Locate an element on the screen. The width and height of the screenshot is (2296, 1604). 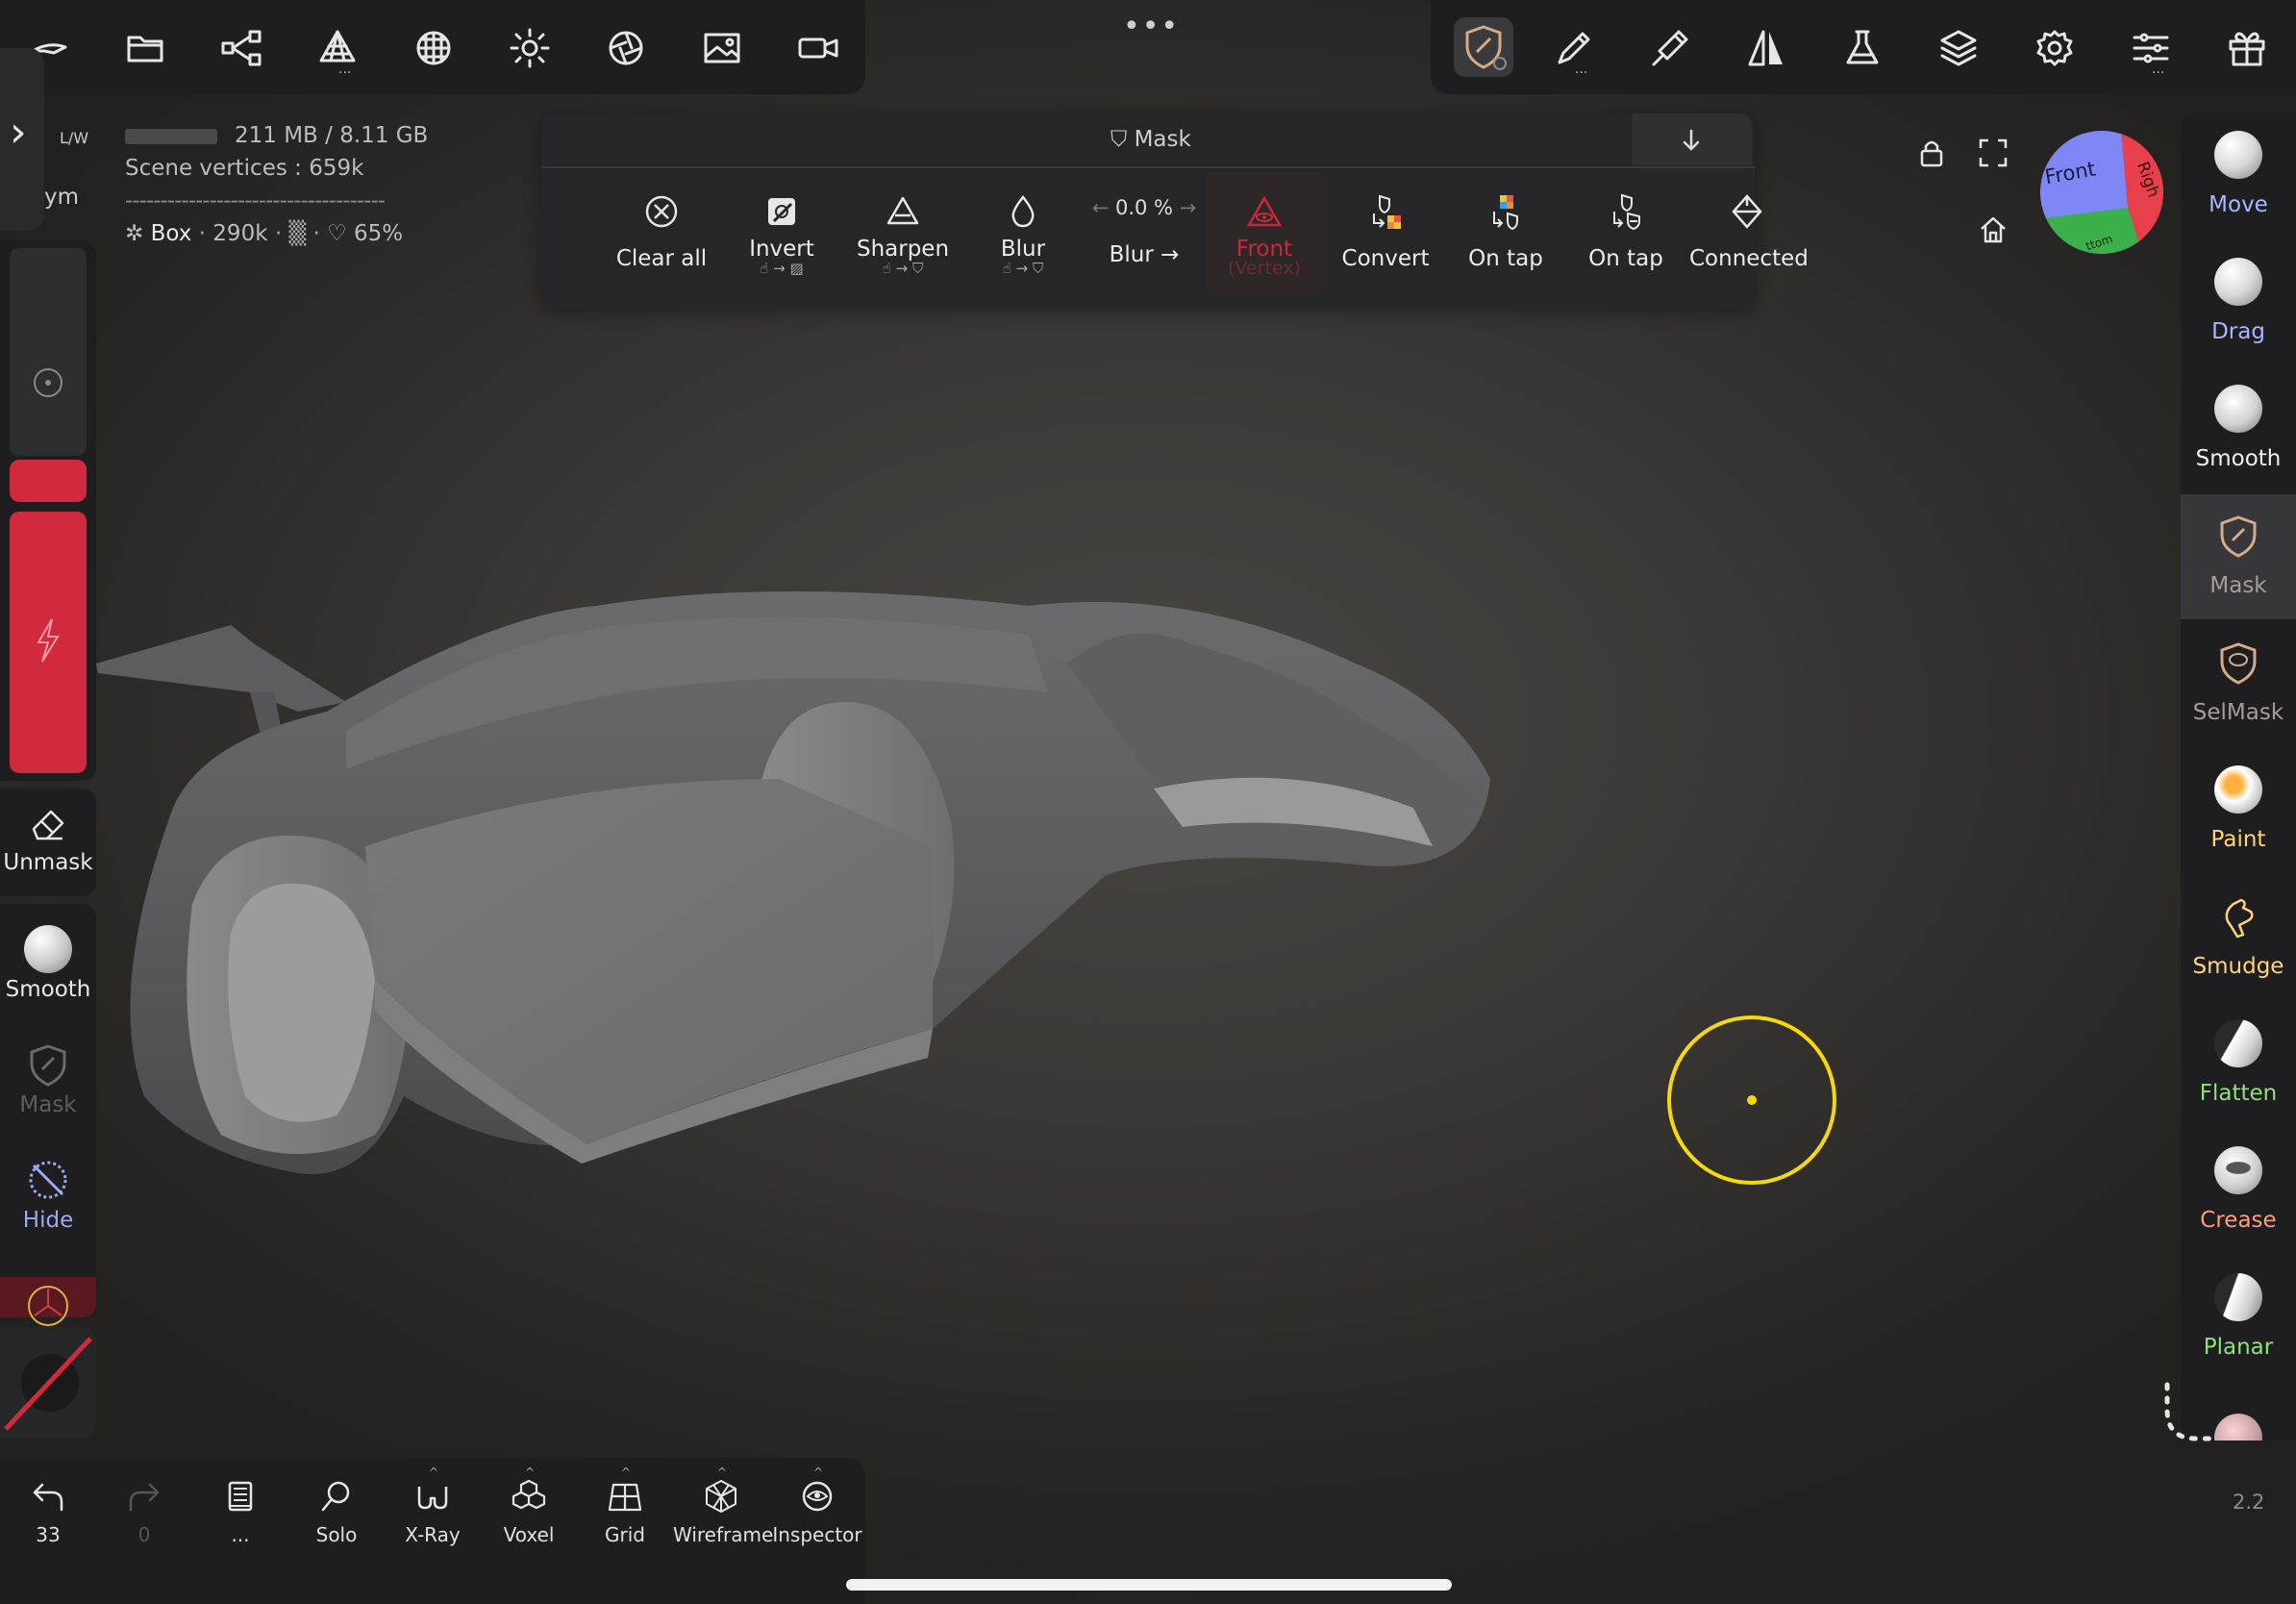
clear-all-mask-button: Clear all is located at coordinates (661, 231).